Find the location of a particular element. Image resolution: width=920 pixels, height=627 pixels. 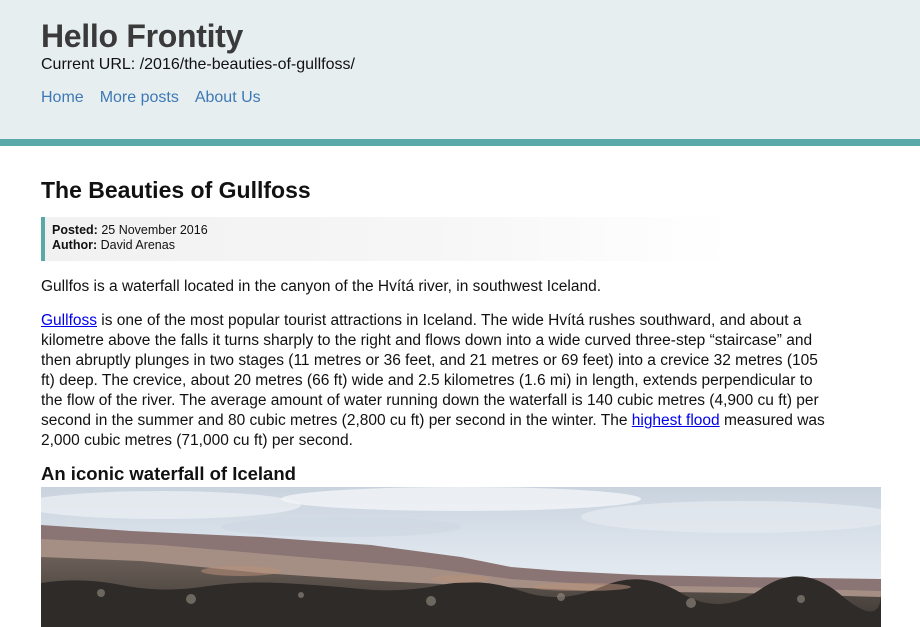

posted-date: 25 November 2016 is located at coordinates (154, 230).